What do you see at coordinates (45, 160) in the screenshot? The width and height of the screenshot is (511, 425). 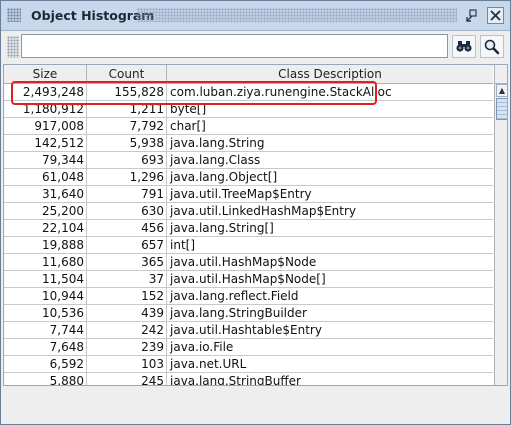 I see `cell-size: 79,344` at bounding box center [45, 160].